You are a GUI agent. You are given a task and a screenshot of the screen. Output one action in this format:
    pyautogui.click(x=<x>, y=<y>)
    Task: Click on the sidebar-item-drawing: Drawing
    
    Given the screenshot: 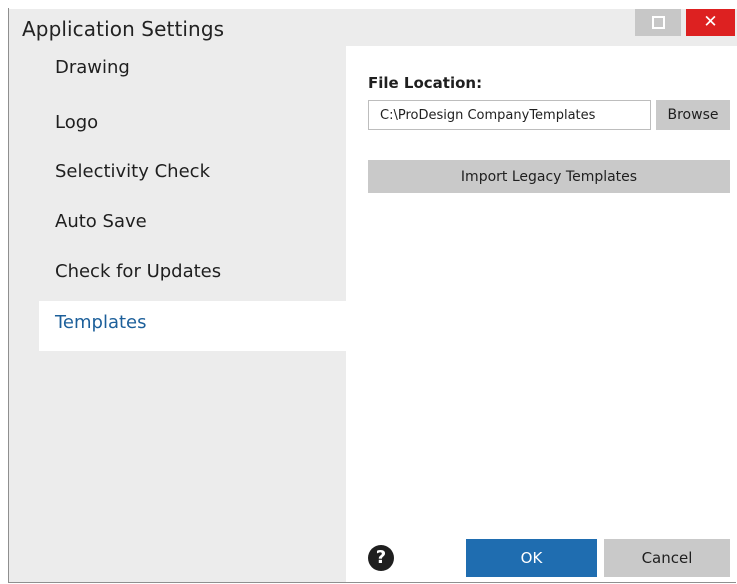 What is the action you would take?
    pyautogui.click(x=177, y=71)
    